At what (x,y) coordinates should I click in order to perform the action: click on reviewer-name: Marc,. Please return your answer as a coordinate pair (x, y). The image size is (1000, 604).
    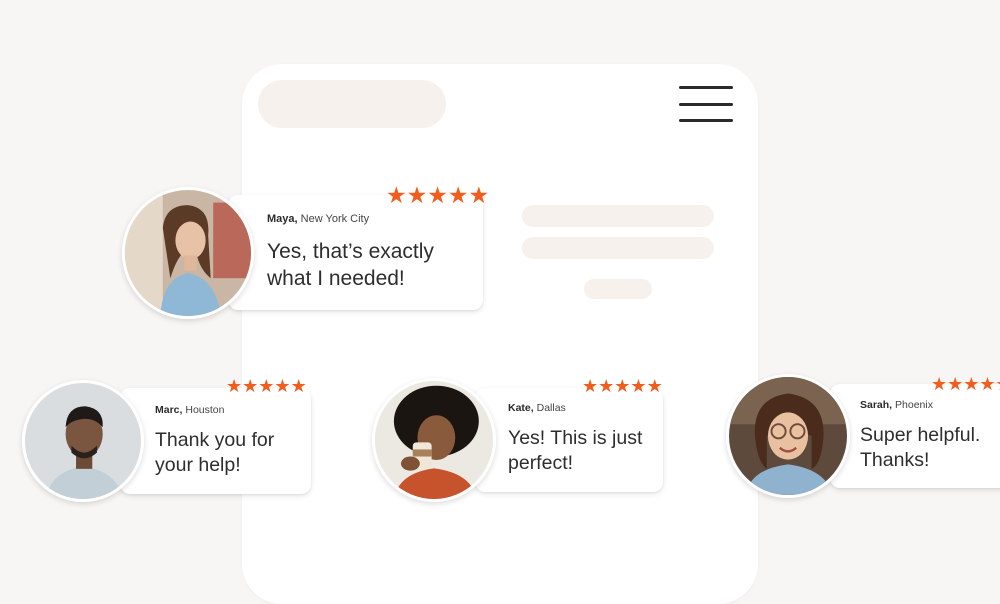
    Looking at the image, I should click on (169, 410).